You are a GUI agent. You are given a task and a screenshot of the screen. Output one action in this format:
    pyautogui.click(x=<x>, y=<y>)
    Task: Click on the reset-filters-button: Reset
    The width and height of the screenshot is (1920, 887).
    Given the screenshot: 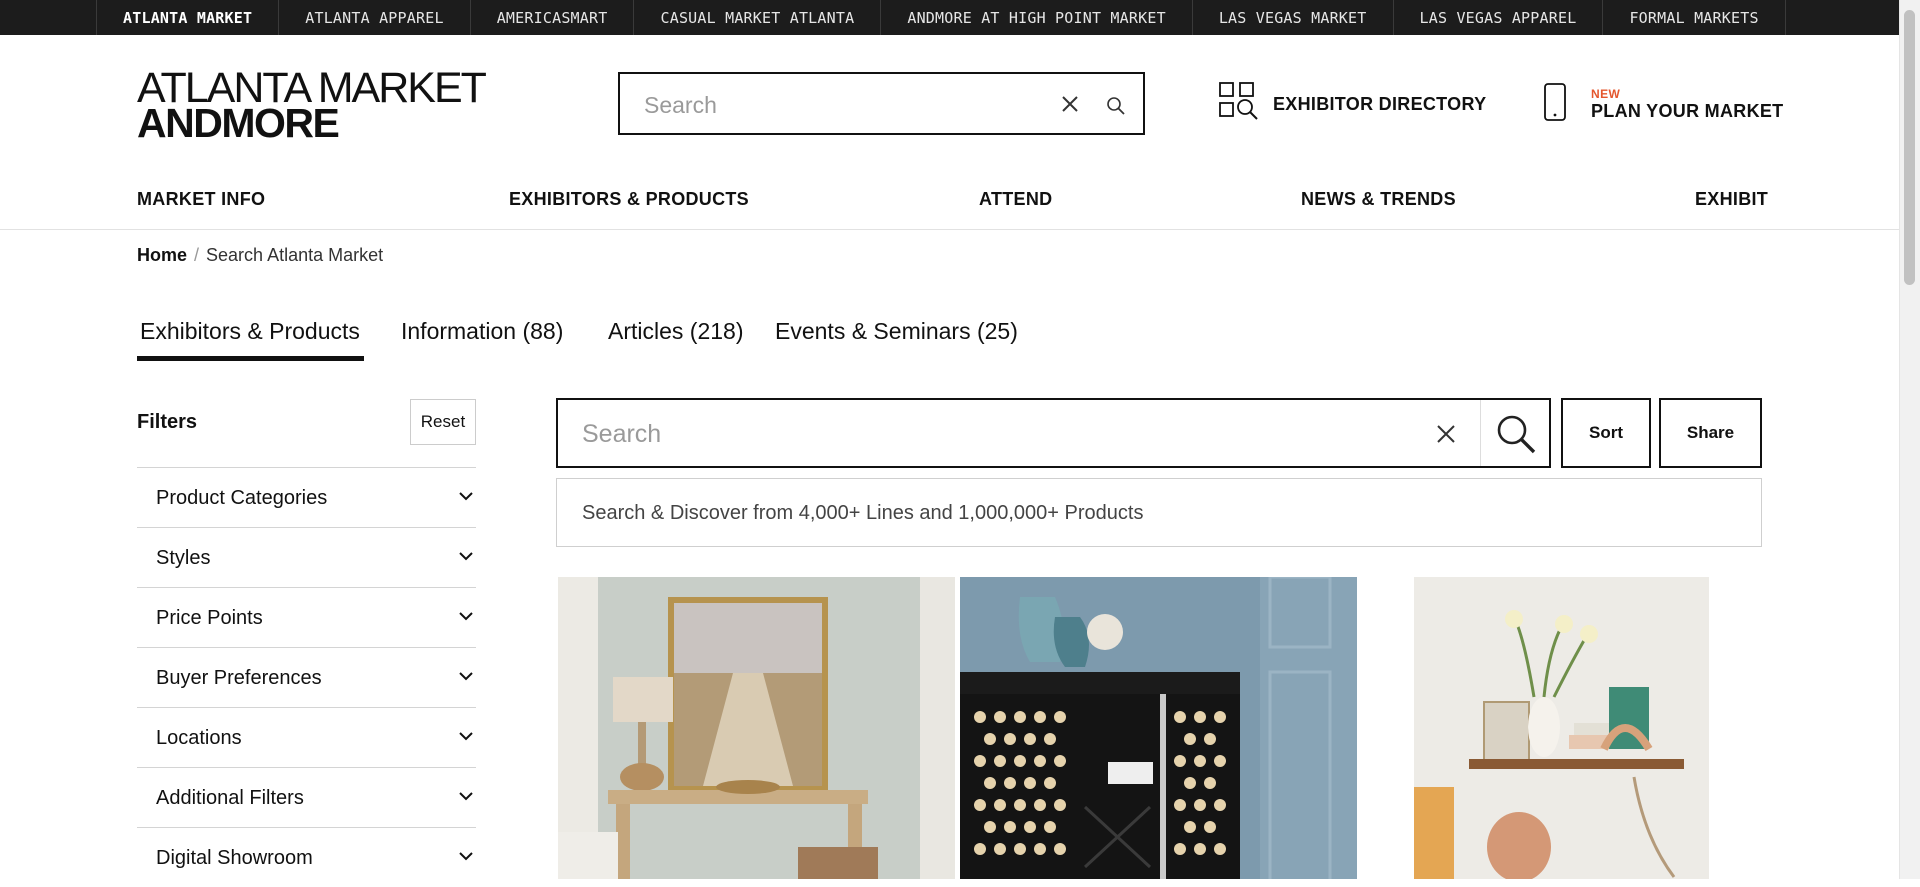 What is the action you would take?
    pyautogui.click(x=443, y=422)
    